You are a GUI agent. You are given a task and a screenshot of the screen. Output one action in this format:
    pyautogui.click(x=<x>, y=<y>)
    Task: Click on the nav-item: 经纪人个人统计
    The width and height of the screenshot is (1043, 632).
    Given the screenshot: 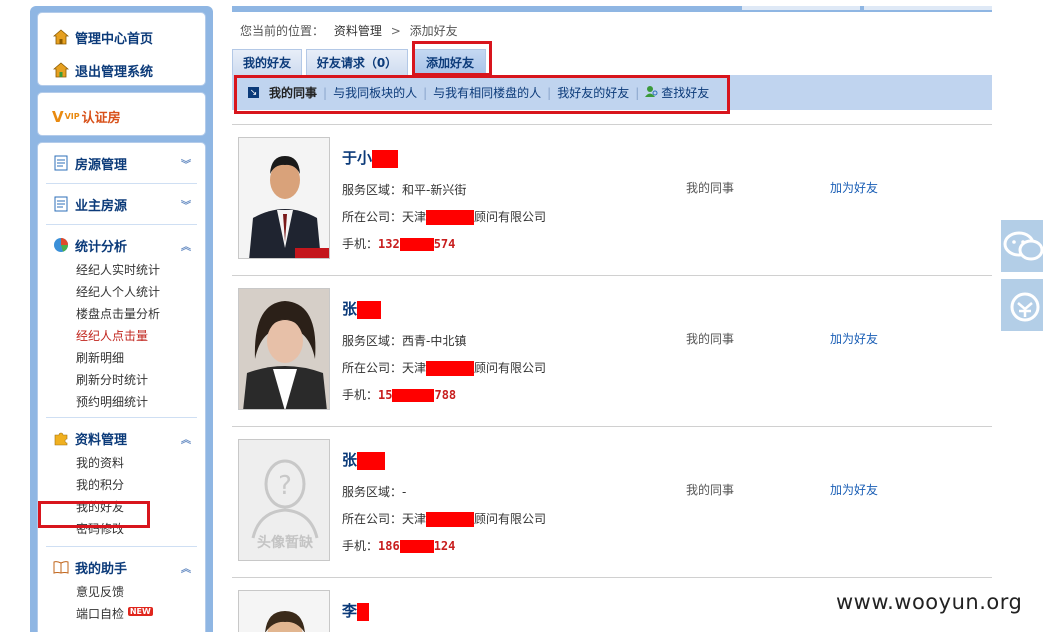 What is the action you would take?
    pyautogui.click(x=121, y=292)
    